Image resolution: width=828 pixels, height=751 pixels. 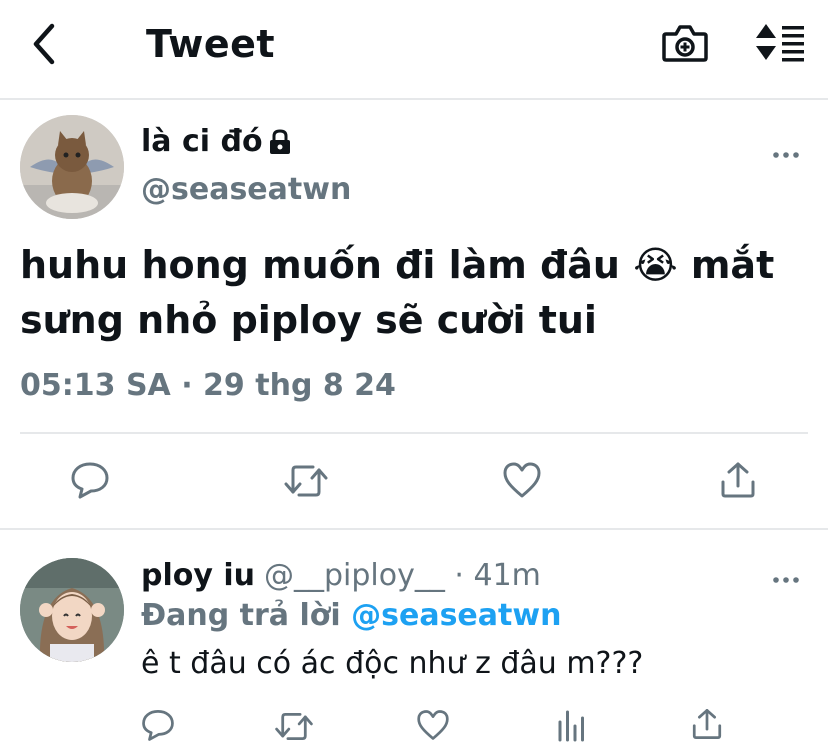 I want to click on analytics-button, so click(x=571, y=725).